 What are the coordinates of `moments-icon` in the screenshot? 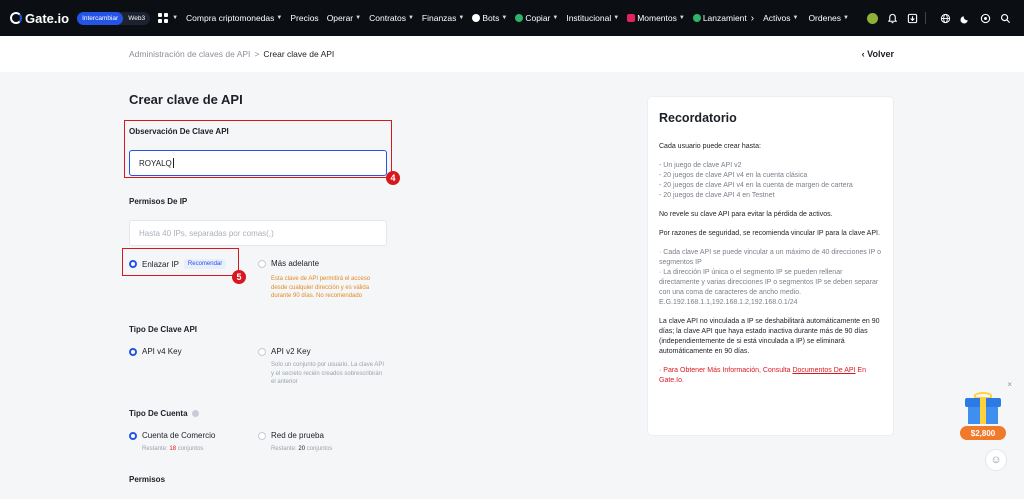 It's located at (631, 18).